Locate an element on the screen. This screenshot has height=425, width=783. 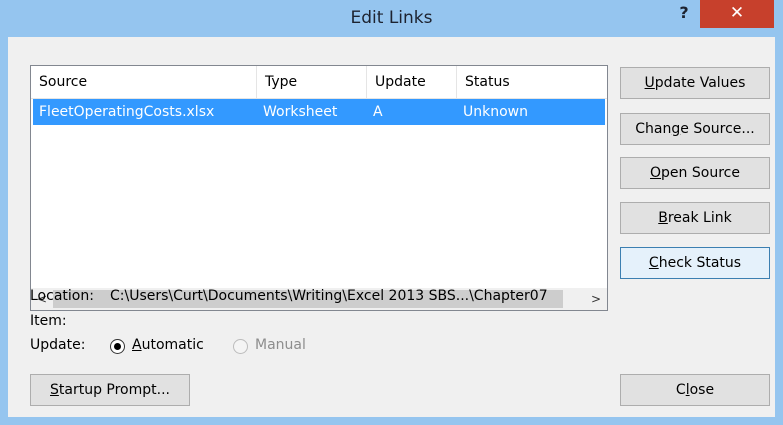
link-type-cell: Worksheet is located at coordinates (300, 112).